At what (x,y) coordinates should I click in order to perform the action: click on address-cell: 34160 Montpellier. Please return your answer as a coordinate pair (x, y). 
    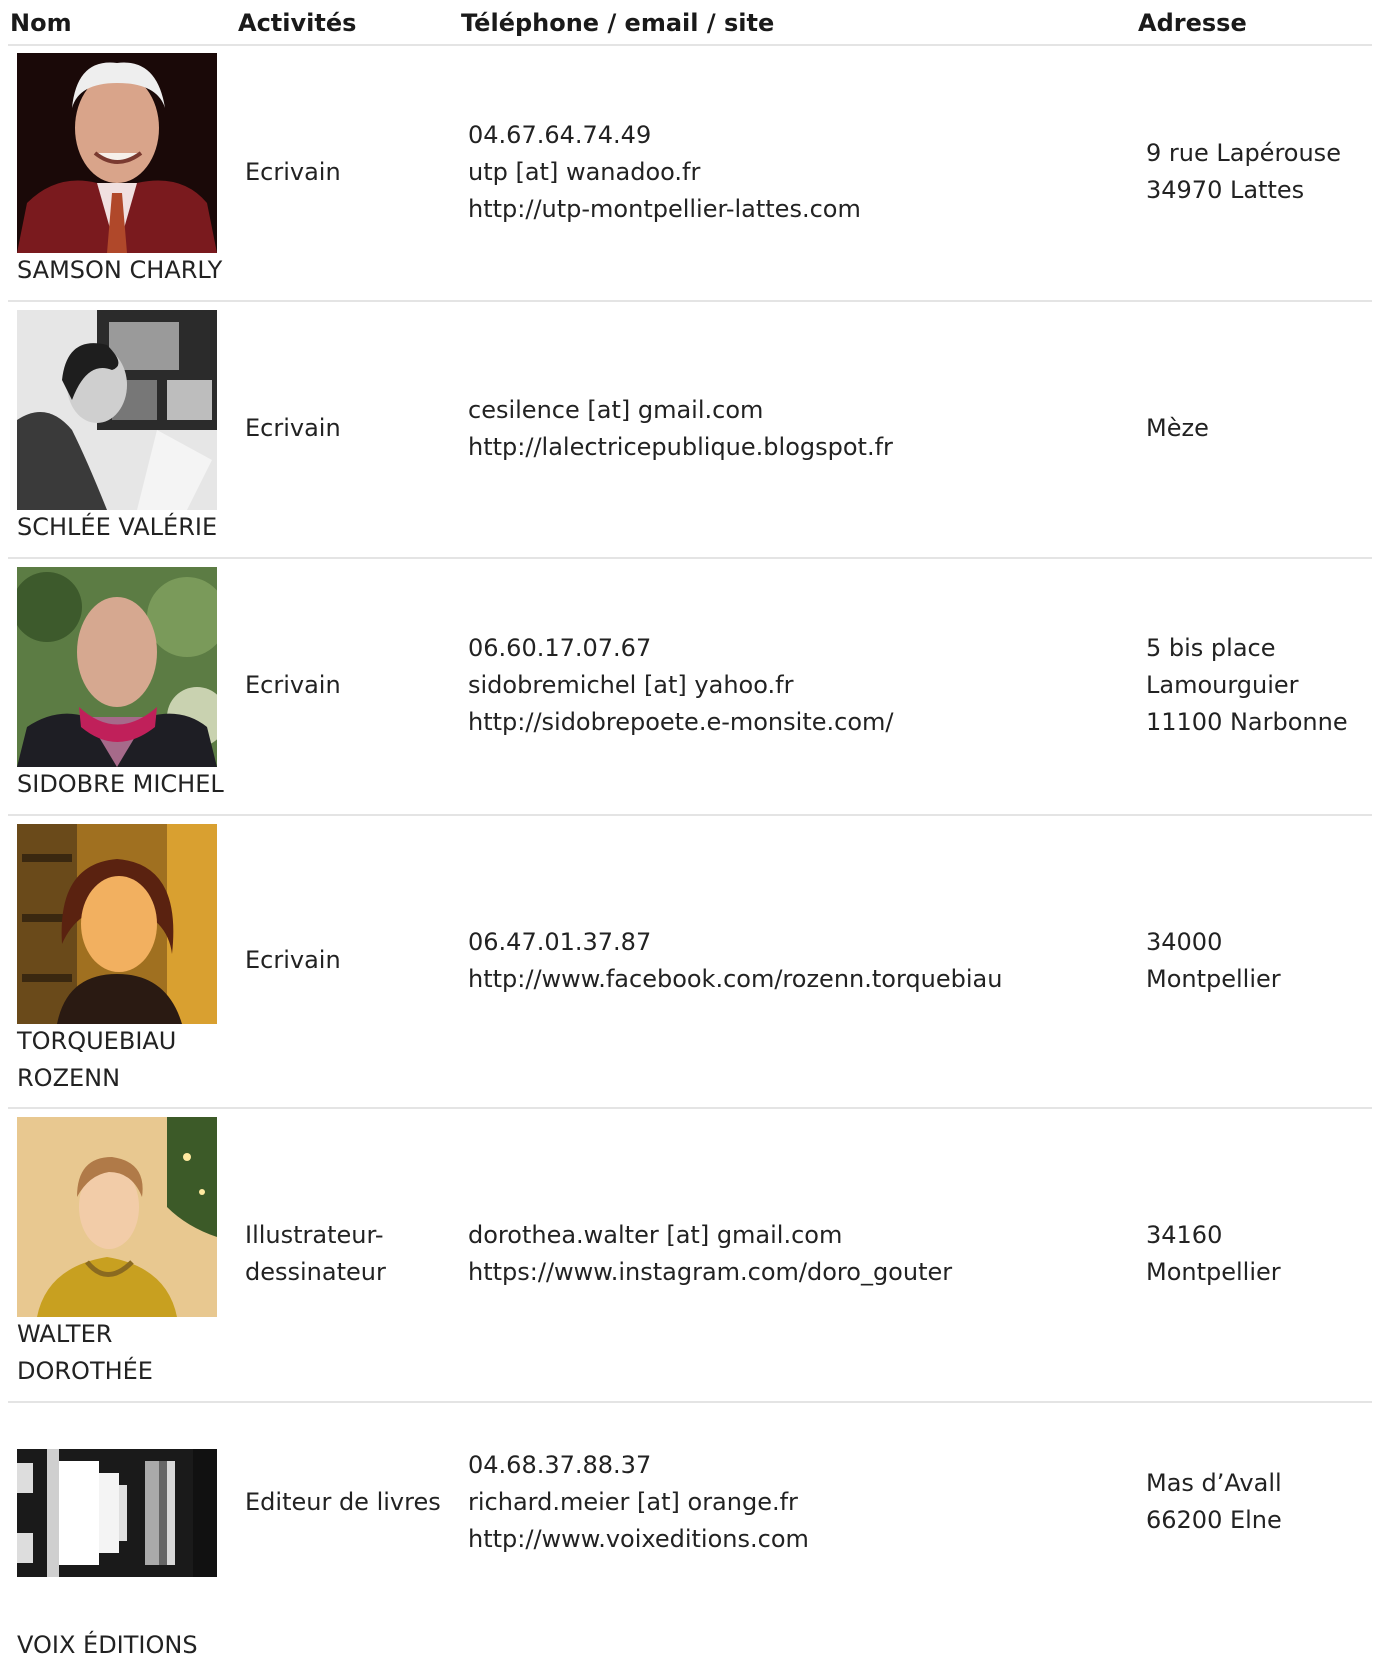
    Looking at the image, I should click on (1259, 1254).